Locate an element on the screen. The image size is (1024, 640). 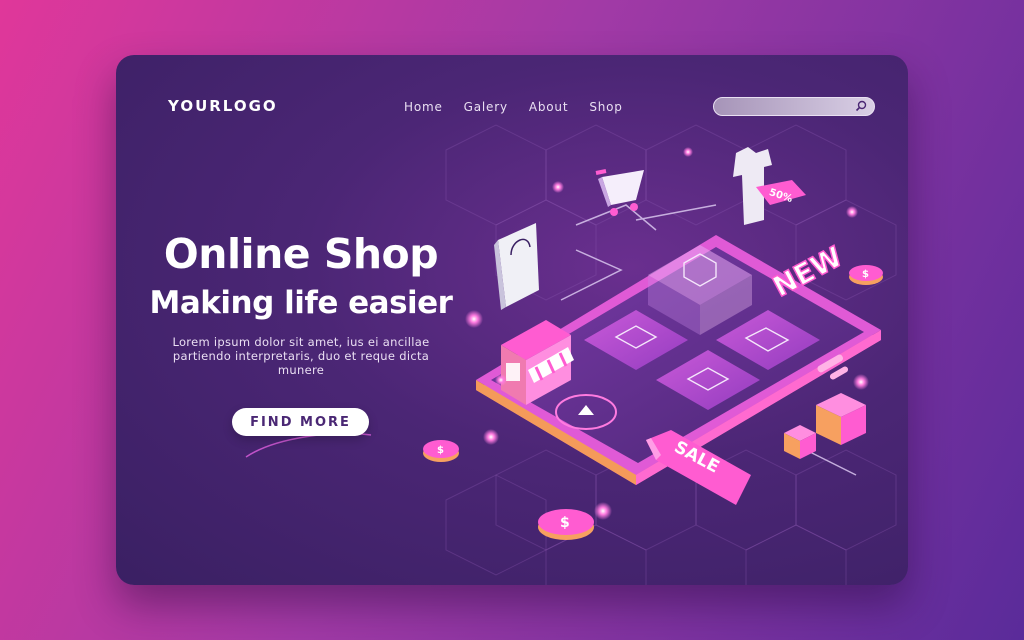
tshirt-icon: 50% is located at coordinates (769, 186).